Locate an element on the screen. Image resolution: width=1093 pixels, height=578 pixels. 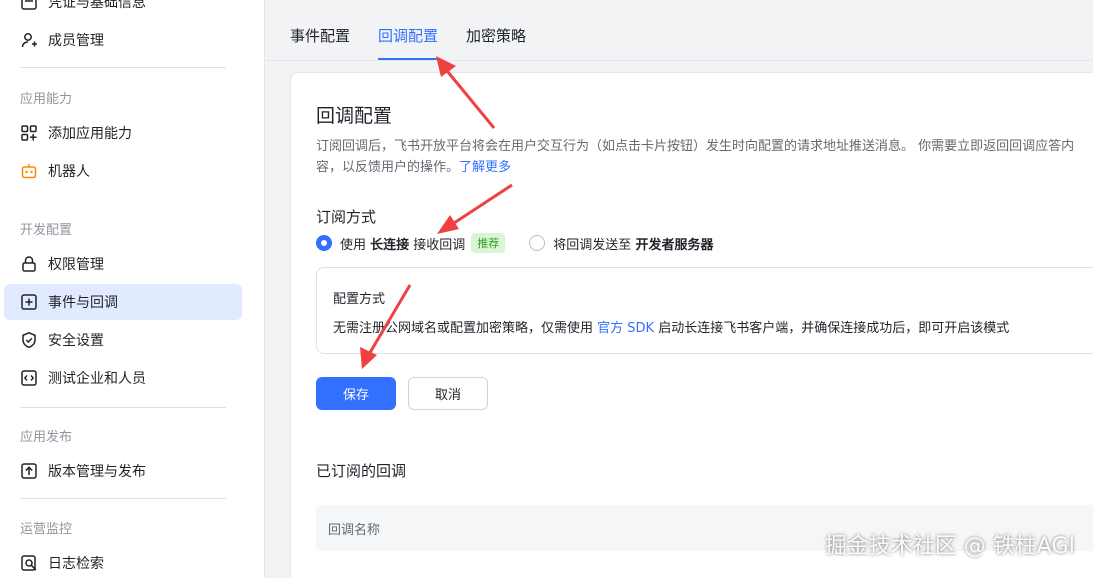
robot-icon is located at coordinates (29, 171).